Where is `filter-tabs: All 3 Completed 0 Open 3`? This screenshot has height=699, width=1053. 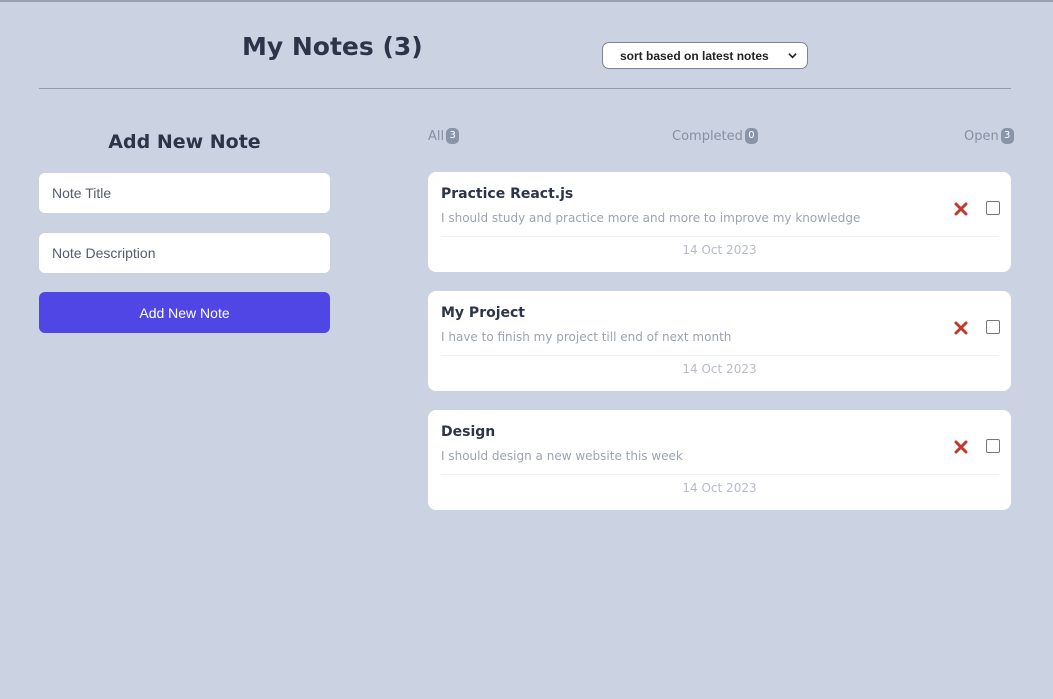 filter-tabs: All 3 Completed 0 Open 3 is located at coordinates (721, 138).